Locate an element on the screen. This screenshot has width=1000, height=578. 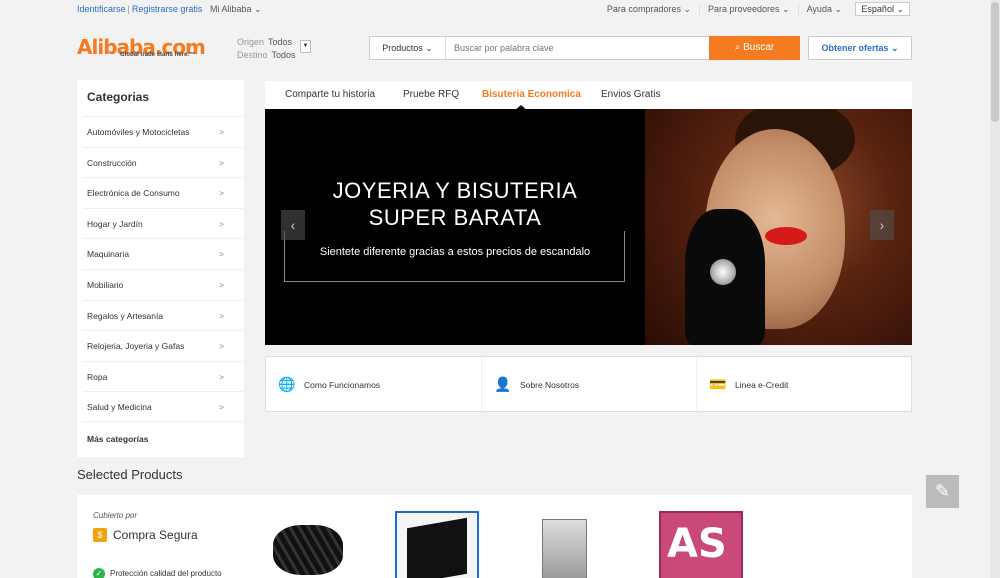
service-e-credit: 💳 Linea e-Credit is located at coordinates (803, 384).